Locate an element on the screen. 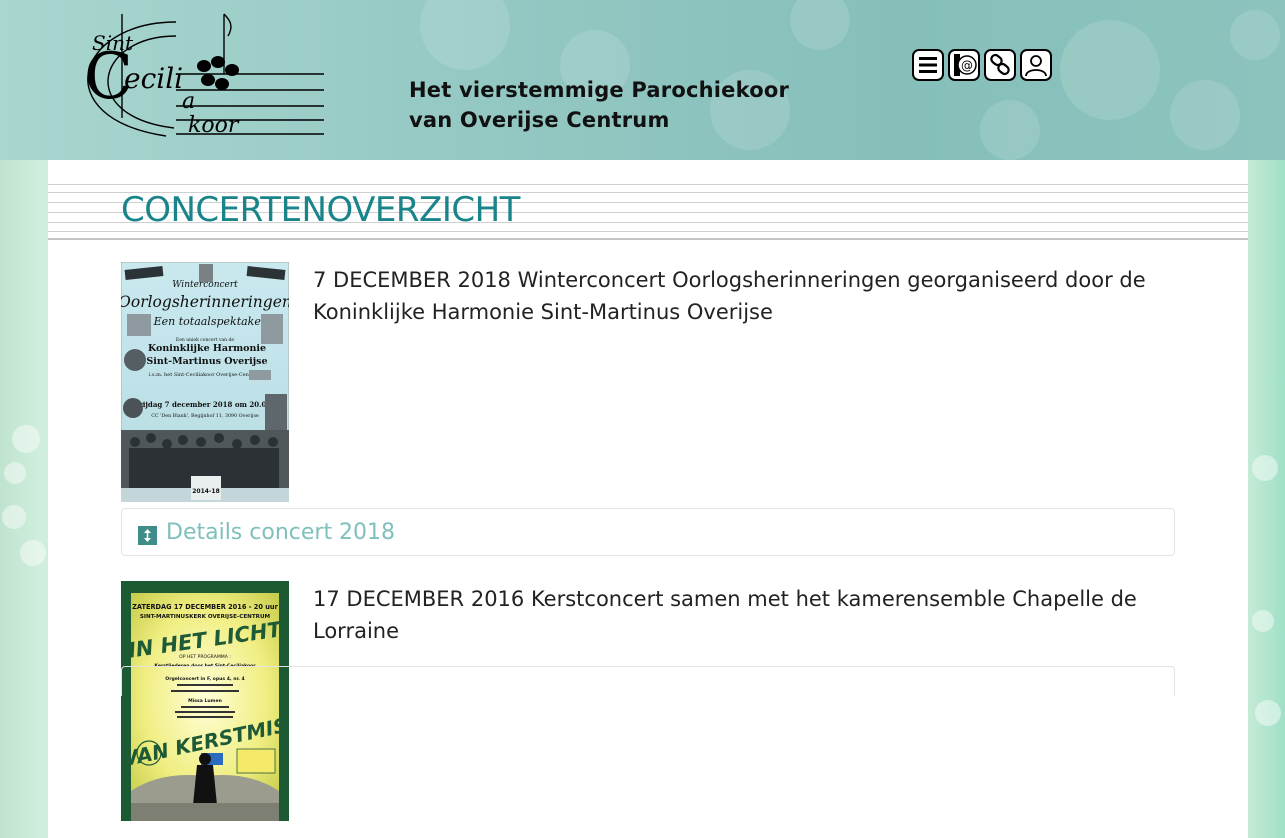  svg-text: Missa Lumen is located at coordinates (205, 701).